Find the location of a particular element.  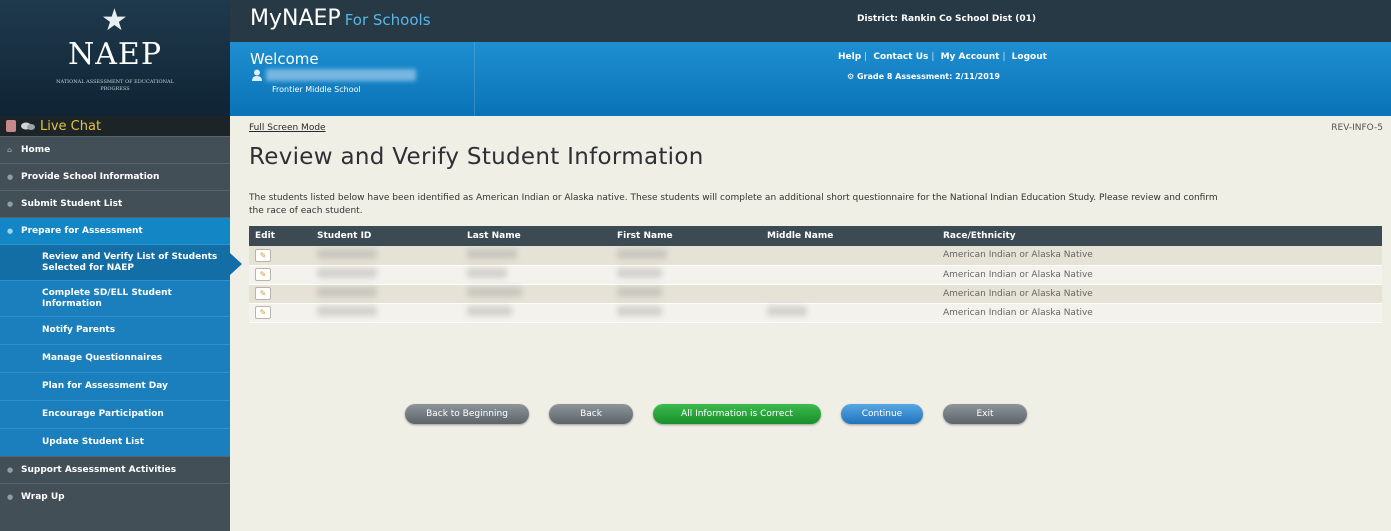

brand: MyNAEP For Schools is located at coordinates (340, 18).